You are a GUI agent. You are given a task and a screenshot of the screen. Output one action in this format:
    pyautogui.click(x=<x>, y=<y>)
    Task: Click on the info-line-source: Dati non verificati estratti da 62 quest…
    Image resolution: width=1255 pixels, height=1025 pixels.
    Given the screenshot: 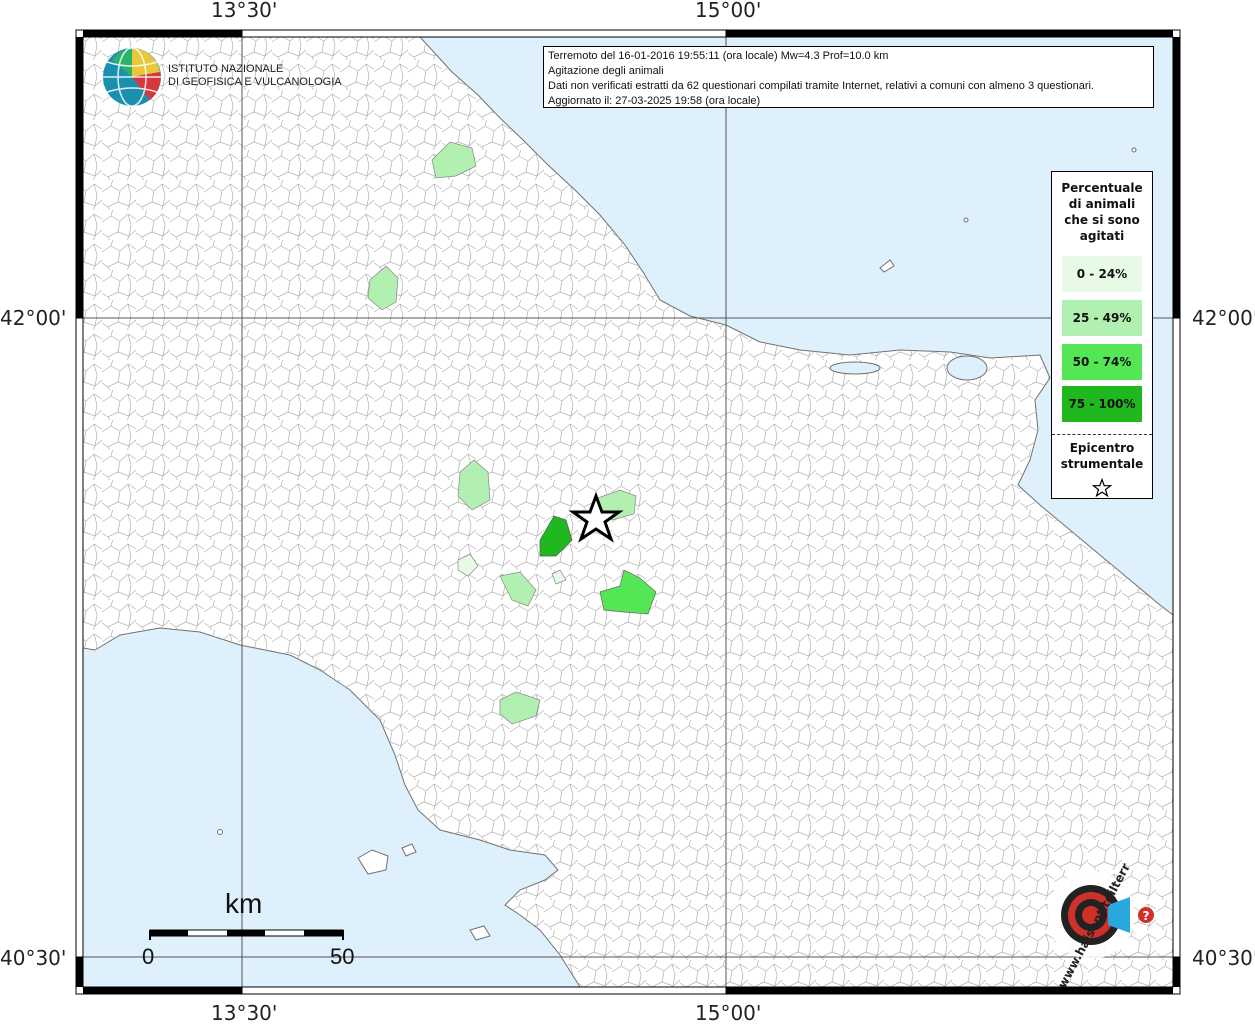 What is the action you would take?
    pyautogui.click(x=821, y=86)
    